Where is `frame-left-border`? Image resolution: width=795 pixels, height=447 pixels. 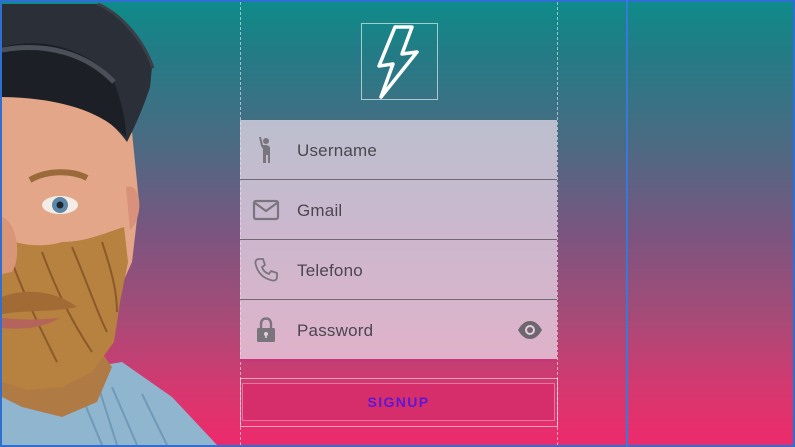 frame-left-border is located at coordinates (1, 223).